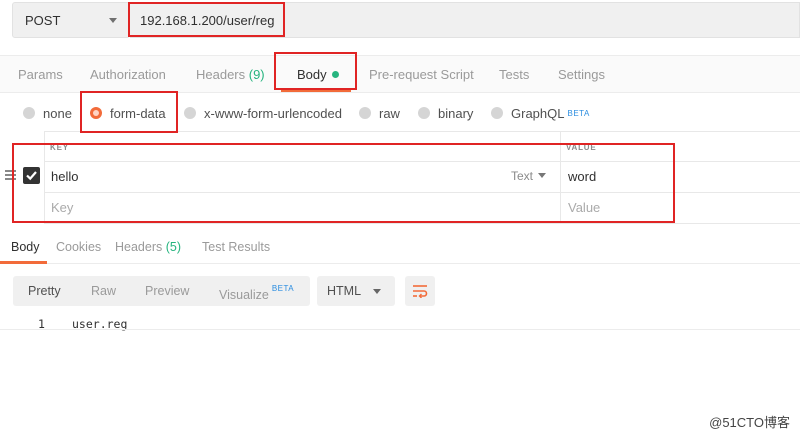 Image resolution: width=800 pixels, height=439 pixels. I want to click on radio-binary: binary, so click(445, 113).